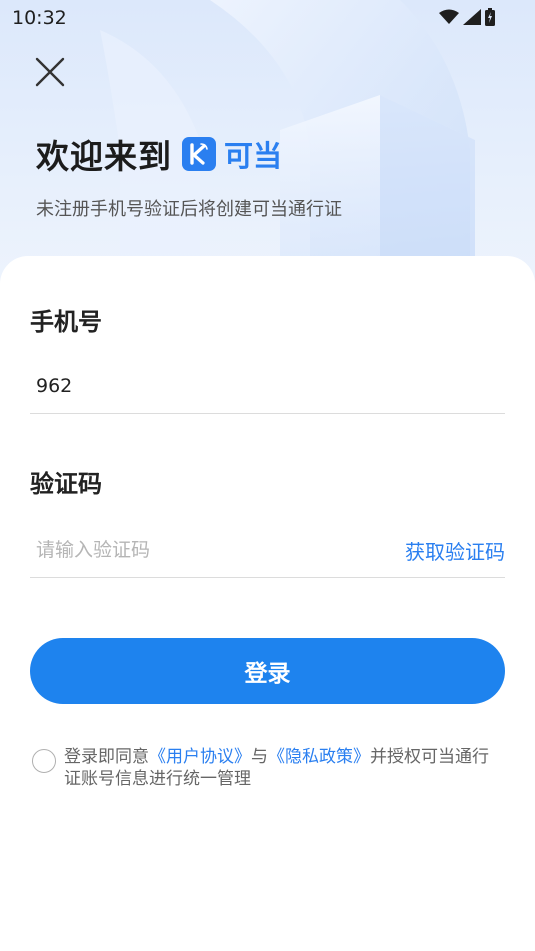 The height and width of the screenshot is (951, 535). Describe the element at coordinates (206, 550) in the screenshot. I see `code-input` at that location.